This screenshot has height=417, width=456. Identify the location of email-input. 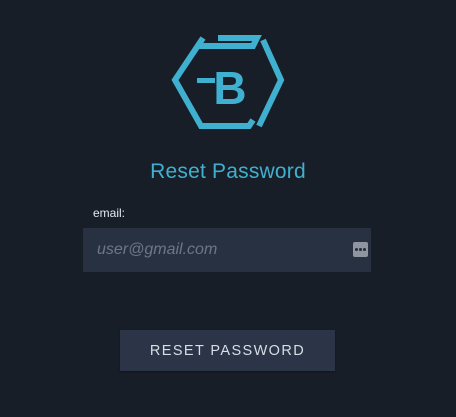
(227, 250).